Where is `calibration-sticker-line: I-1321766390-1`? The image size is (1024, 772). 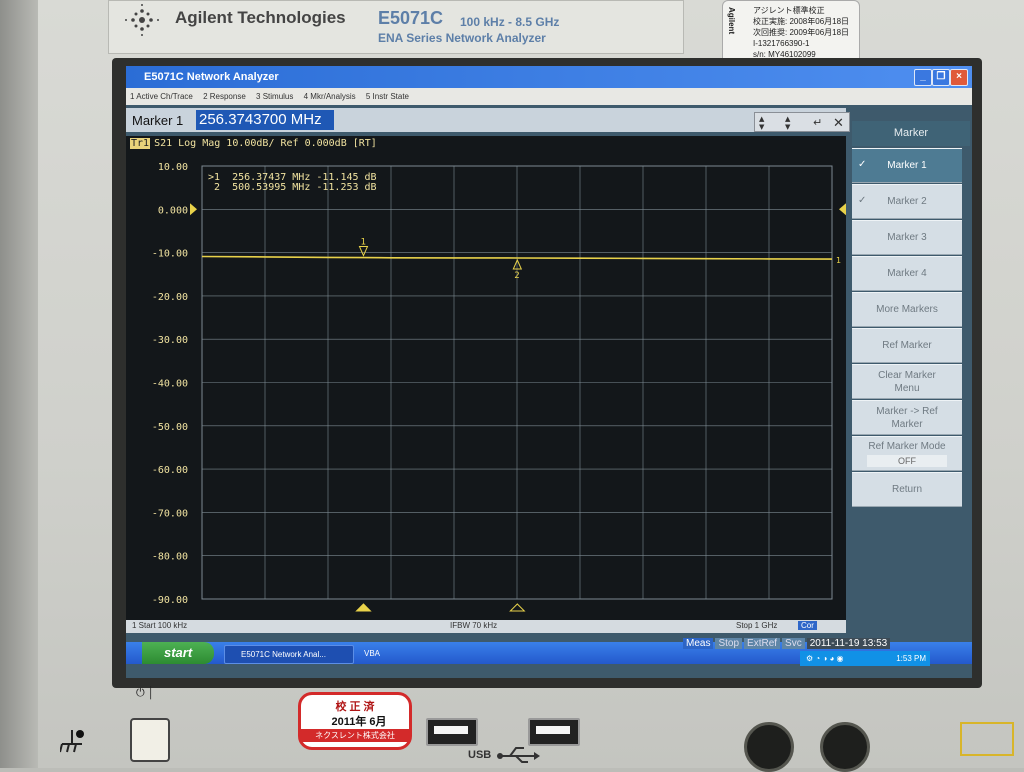 calibration-sticker-line: I-1321766390-1 is located at coordinates (781, 43).